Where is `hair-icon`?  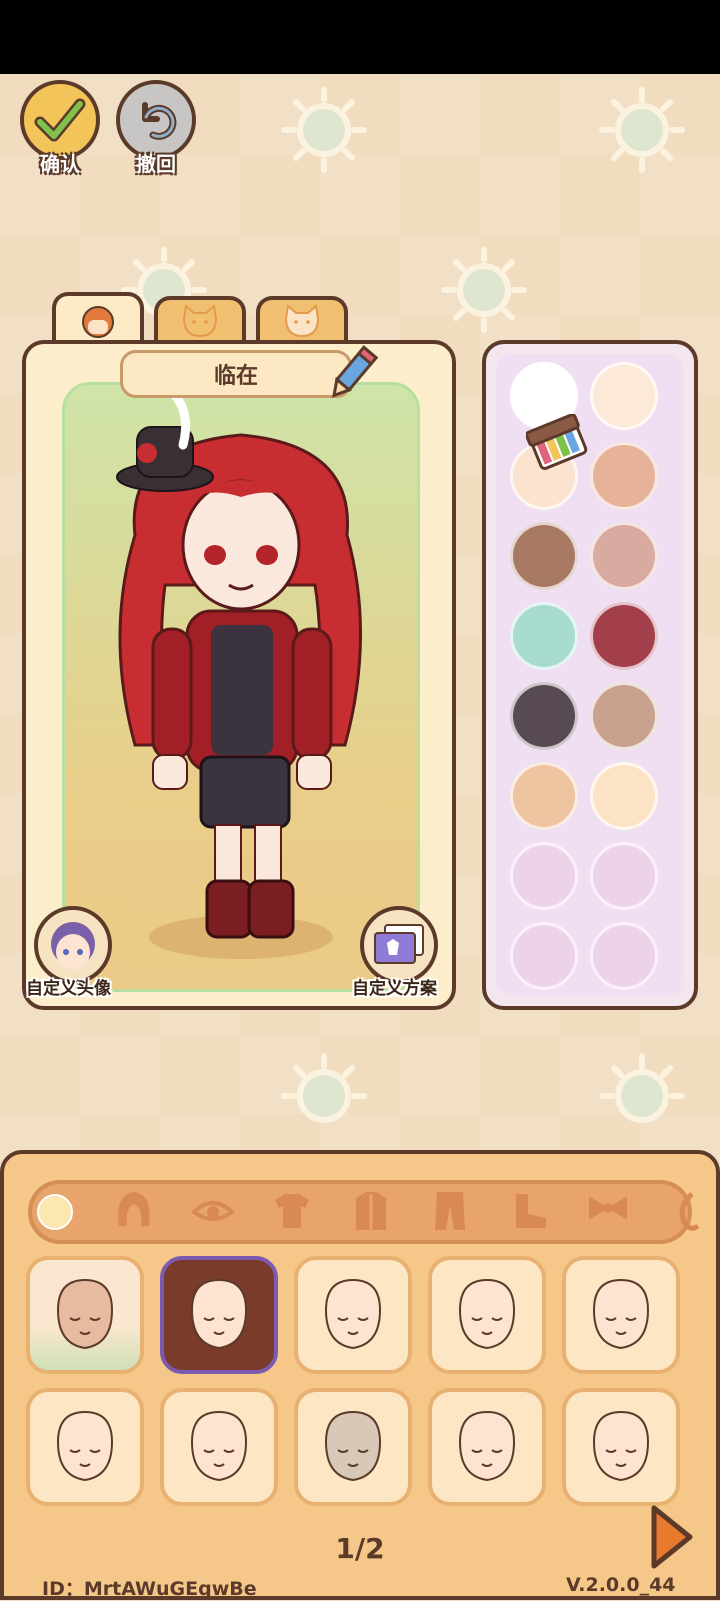
hair-icon is located at coordinates (134, 1209).